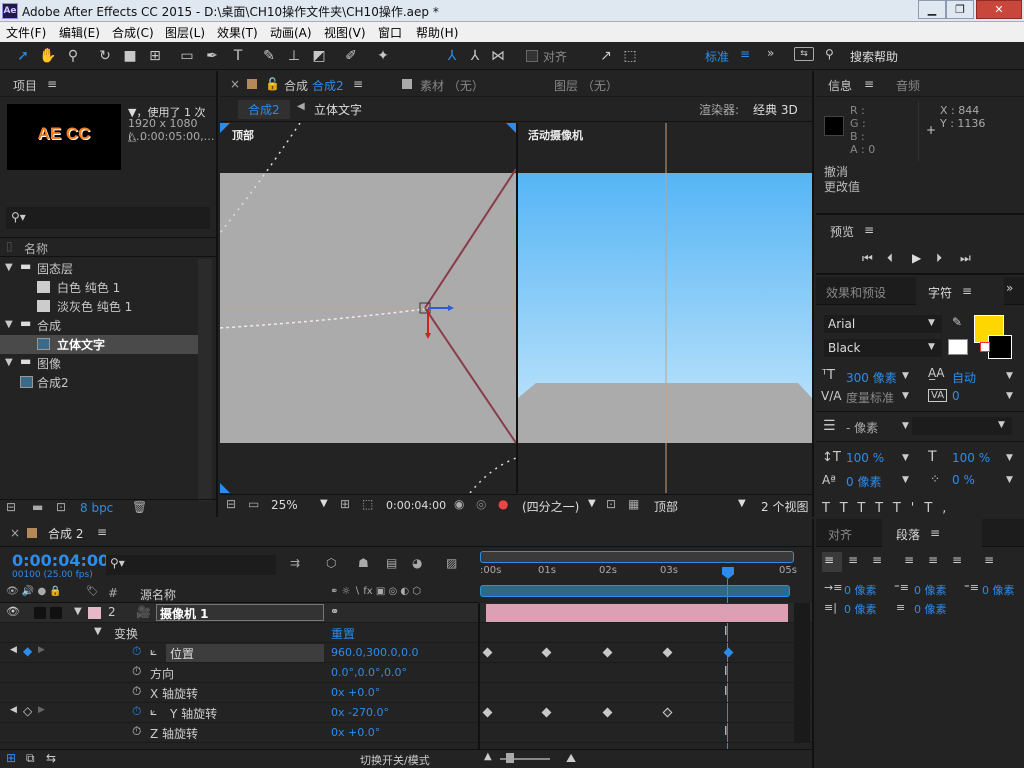 This screenshot has height=768, width=1024. Describe the element at coordinates (187, 56) in the screenshot. I see `rectangle-tool-icon: ▭` at that location.